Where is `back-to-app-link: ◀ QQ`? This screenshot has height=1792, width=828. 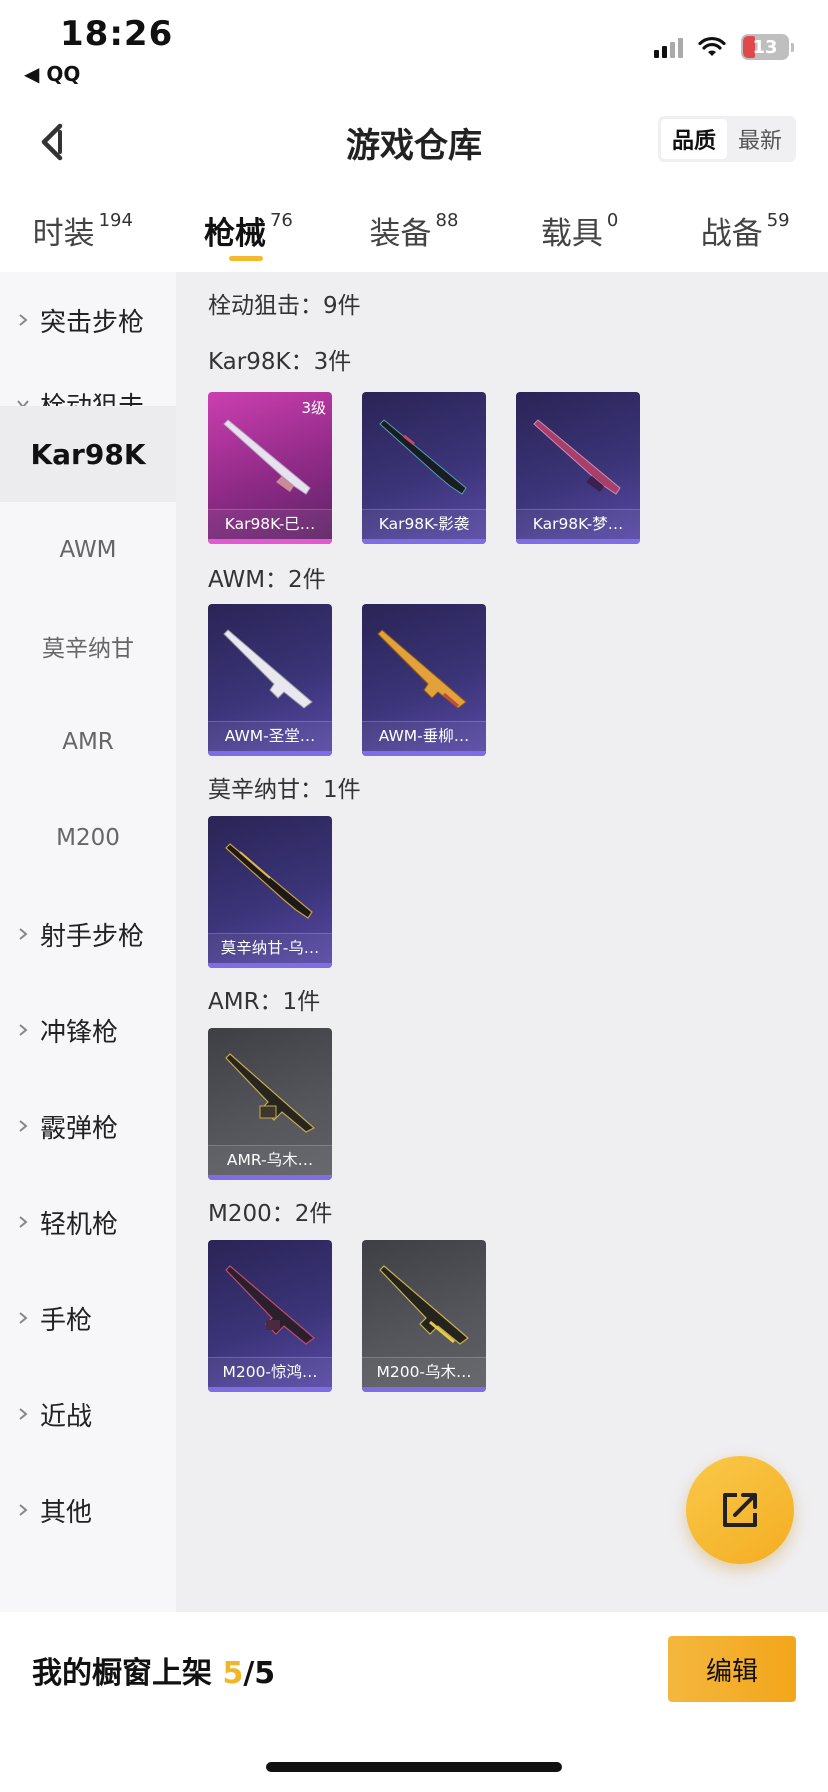 back-to-app-link: ◀ QQ is located at coordinates (52, 74).